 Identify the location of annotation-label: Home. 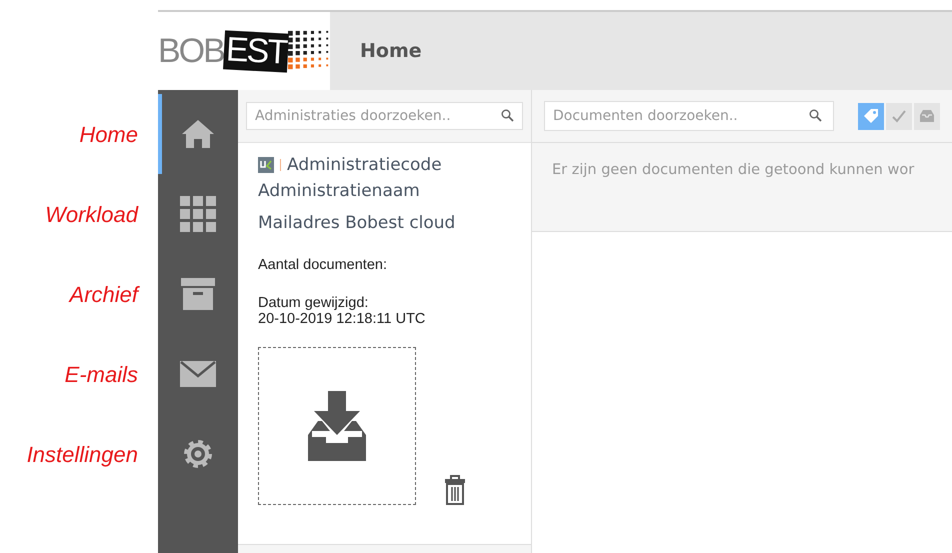
(108, 135).